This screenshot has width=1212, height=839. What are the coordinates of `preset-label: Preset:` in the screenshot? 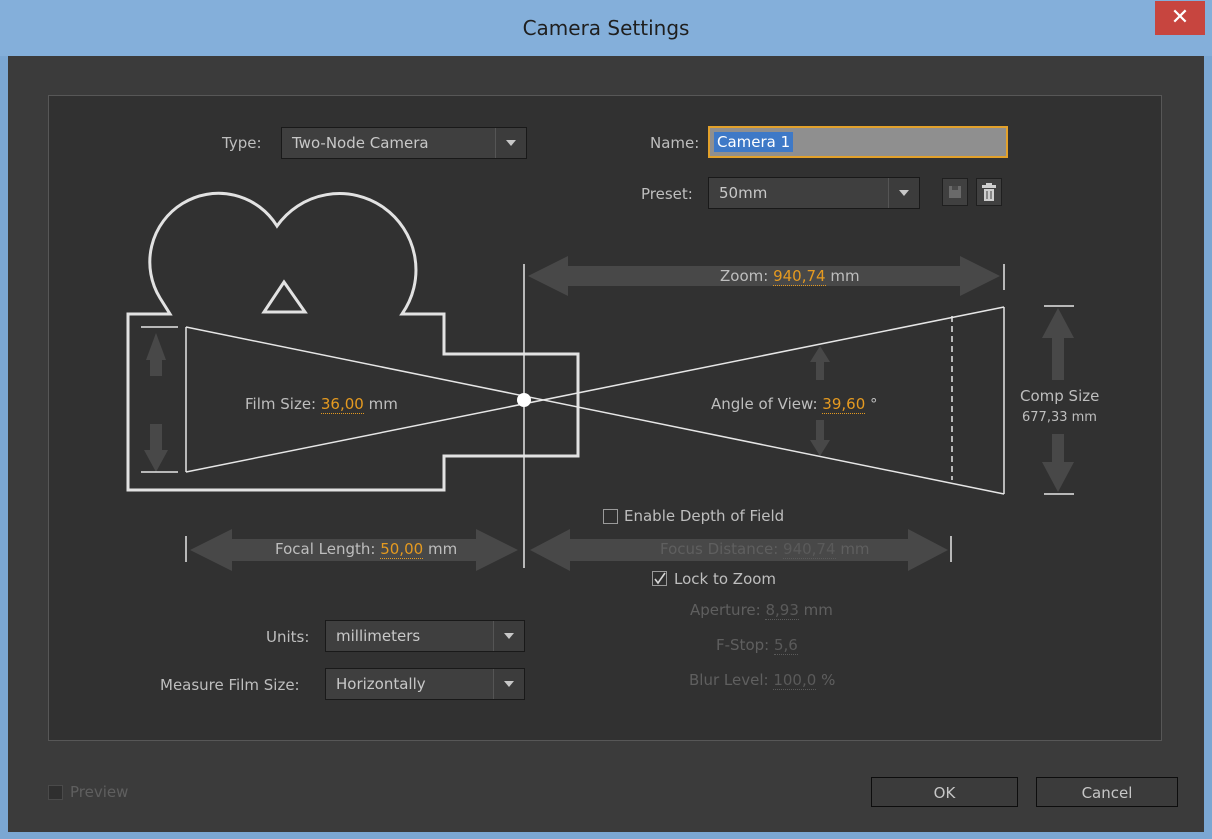 It's located at (667, 194).